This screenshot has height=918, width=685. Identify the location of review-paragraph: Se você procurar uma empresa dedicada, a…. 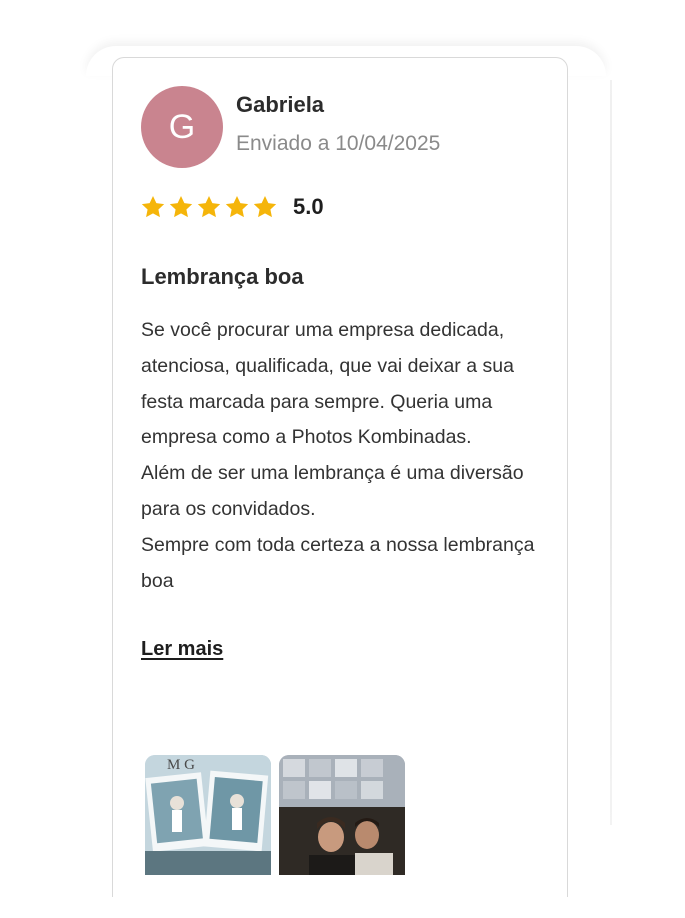
(327, 384).